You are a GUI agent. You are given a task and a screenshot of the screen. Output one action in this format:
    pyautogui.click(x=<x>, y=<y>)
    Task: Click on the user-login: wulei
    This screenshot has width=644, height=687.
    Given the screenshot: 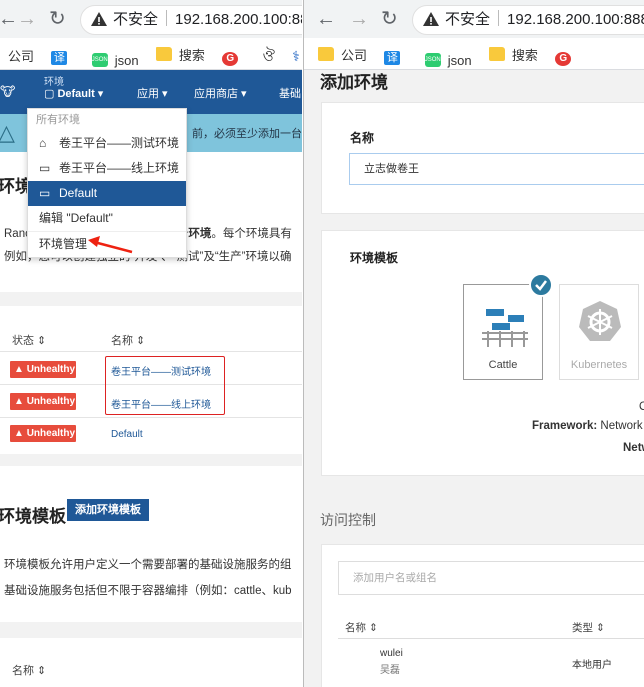 What is the action you would take?
    pyautogui.click(x=391, y=653)
    